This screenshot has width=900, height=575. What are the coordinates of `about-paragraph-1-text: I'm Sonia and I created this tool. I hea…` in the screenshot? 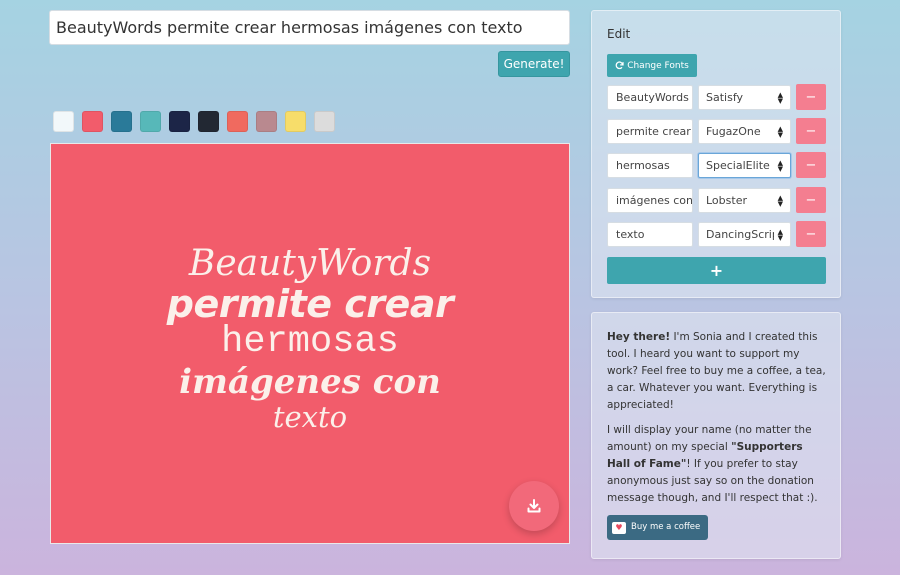 It's located at (716, 371).